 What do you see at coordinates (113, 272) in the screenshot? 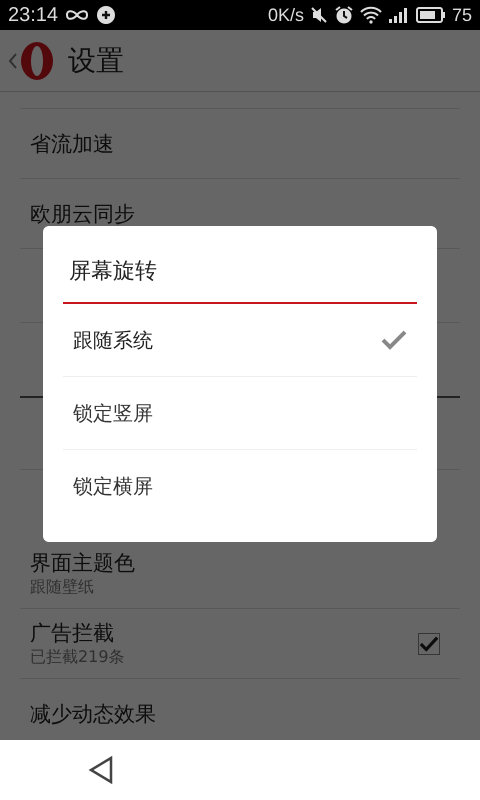
I see `dialog-title: 屏幕旋转` at bounding box center [113, 272].